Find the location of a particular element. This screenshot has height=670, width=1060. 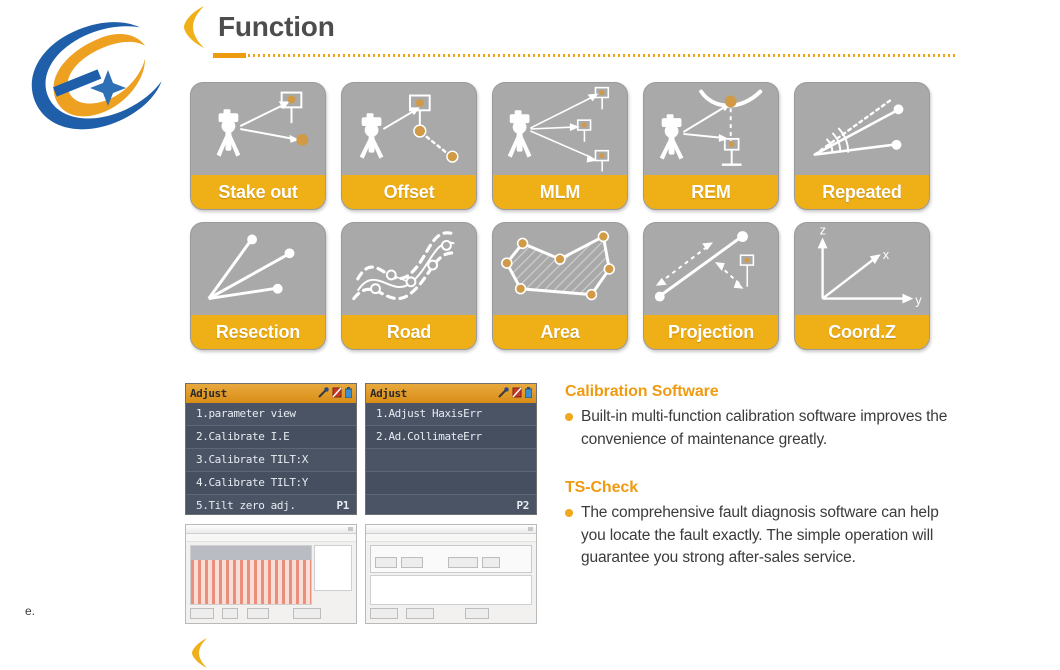

device-menu-item-empty: P2 is located at coordinates (451, 504).